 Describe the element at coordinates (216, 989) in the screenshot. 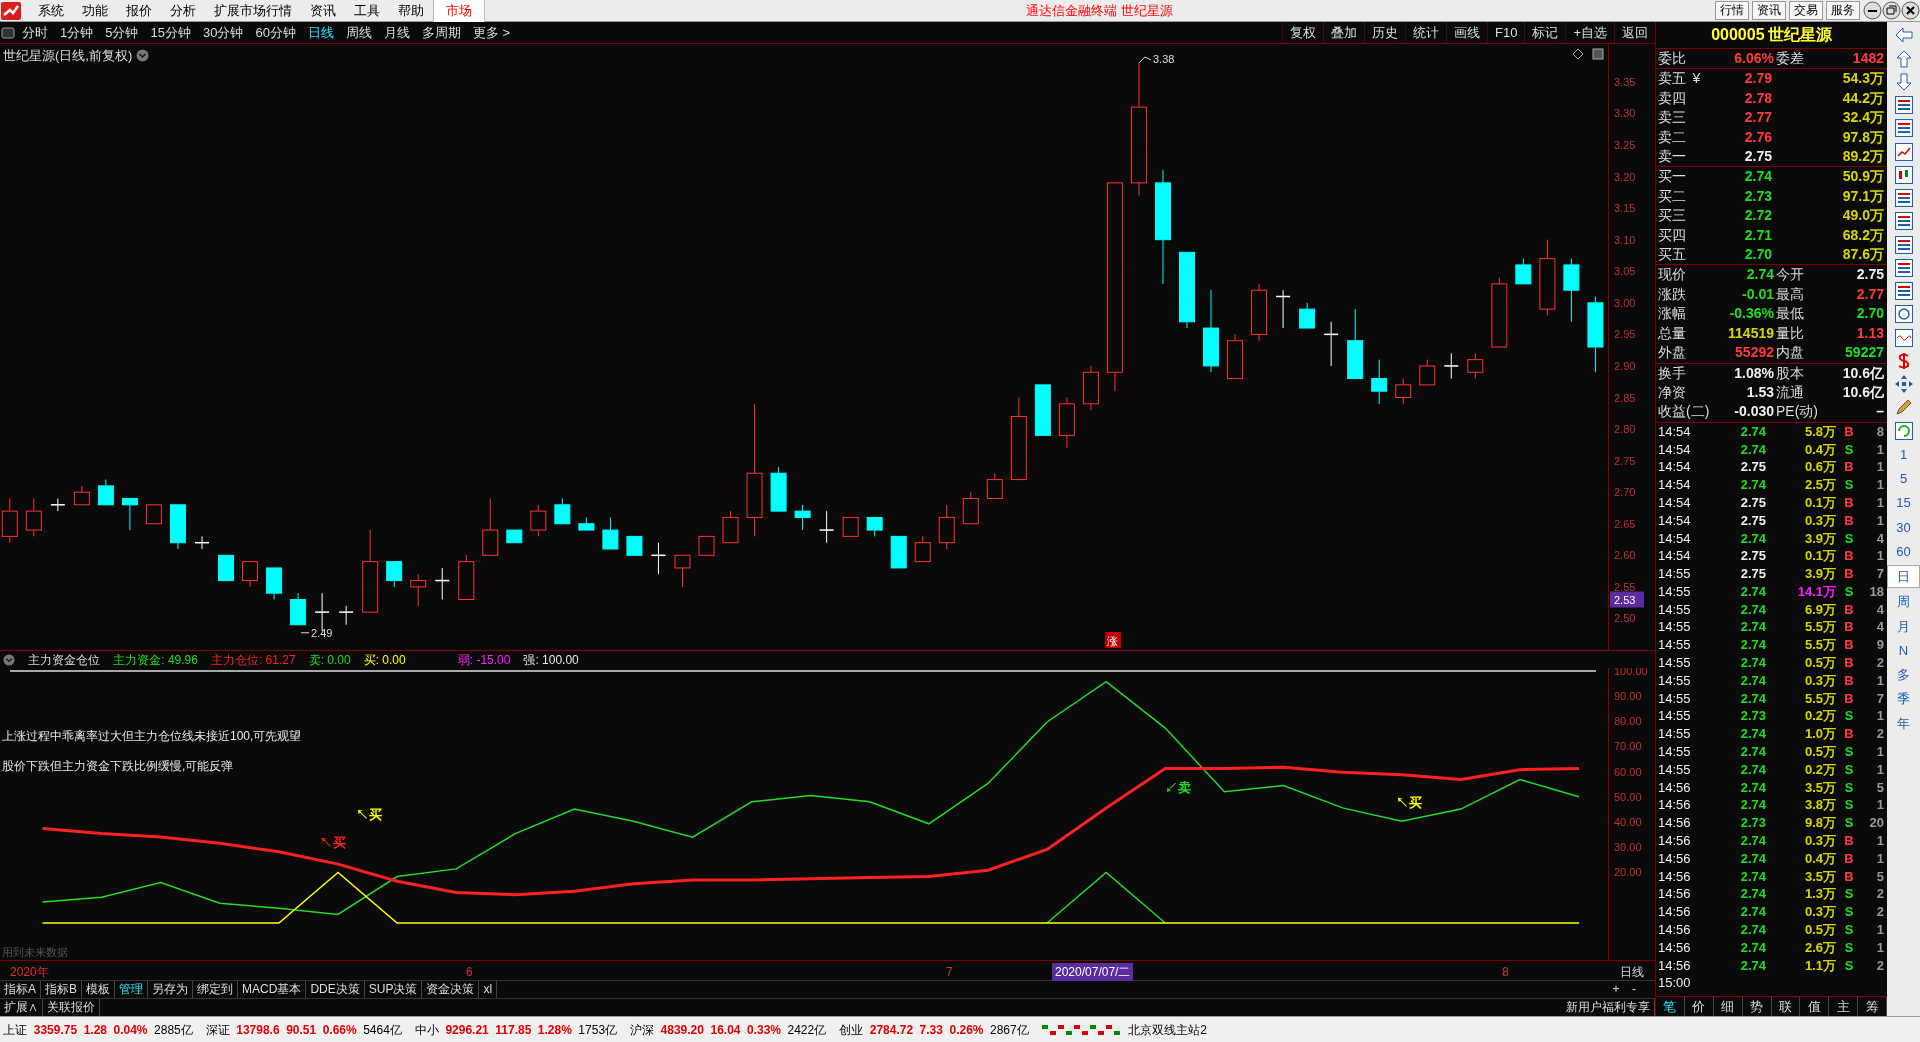

I see `indicator-tab: 绑定到` at that location.